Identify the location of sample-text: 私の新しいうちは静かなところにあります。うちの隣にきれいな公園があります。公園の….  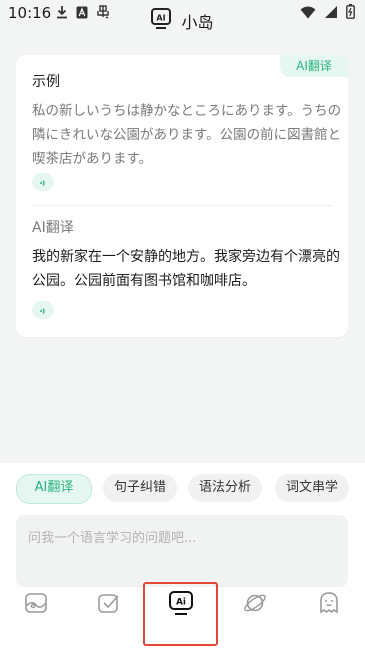
(187, 135).